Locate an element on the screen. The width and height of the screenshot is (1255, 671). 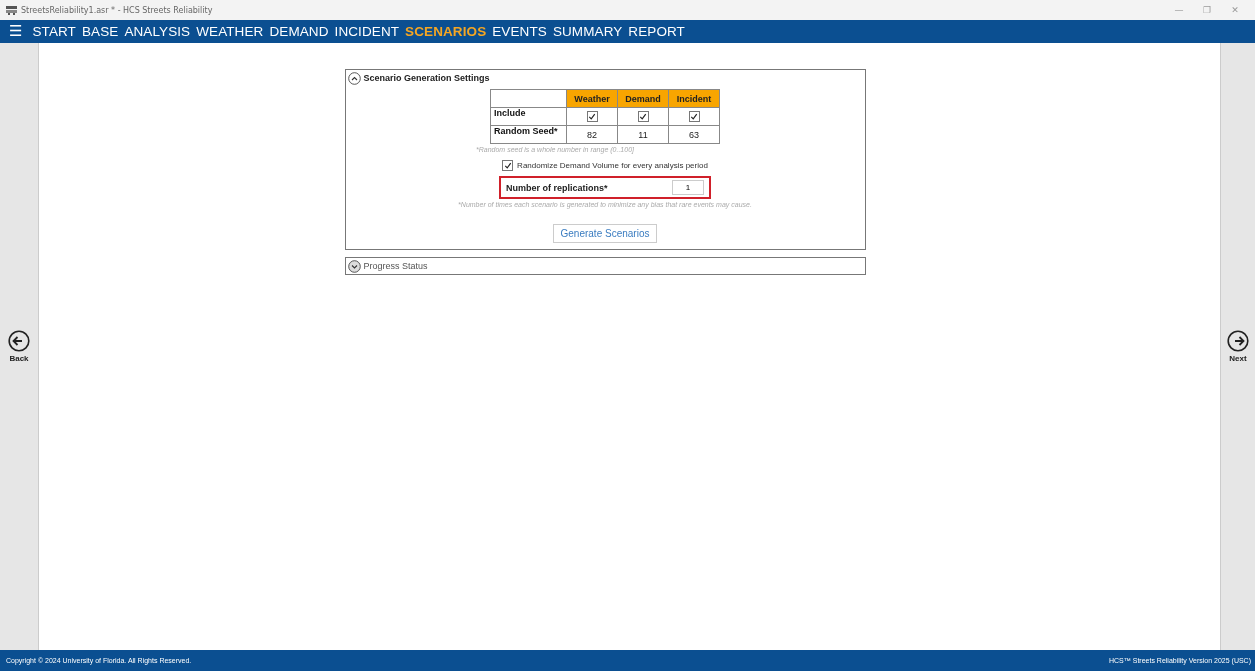
back-button: Back is located at coordinates (19, 346).